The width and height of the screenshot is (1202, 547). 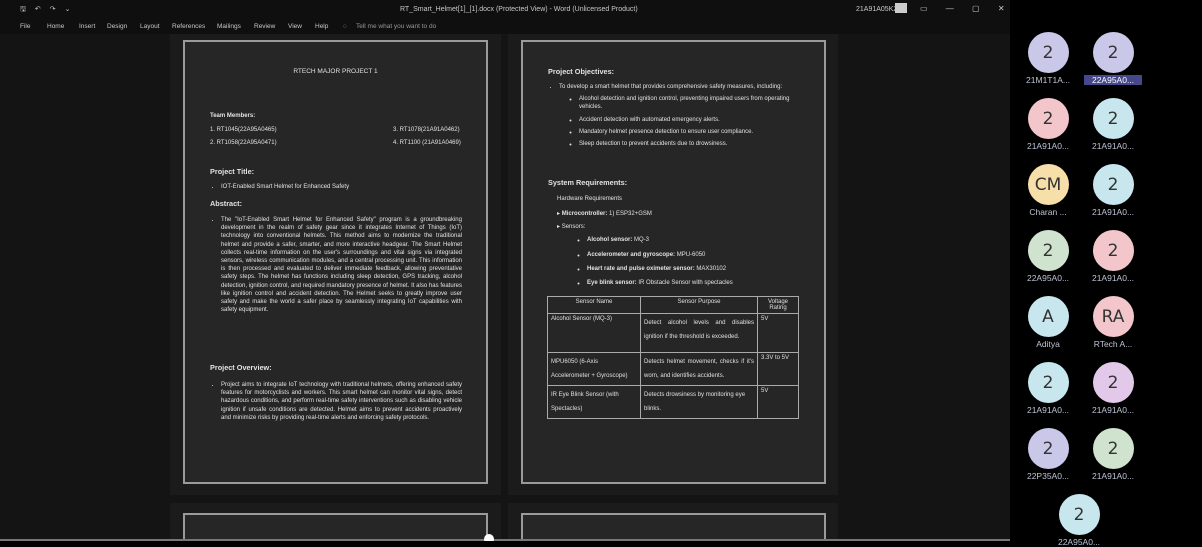 I want to click on participant-avatar: RA, so click(x=1113, y=316).